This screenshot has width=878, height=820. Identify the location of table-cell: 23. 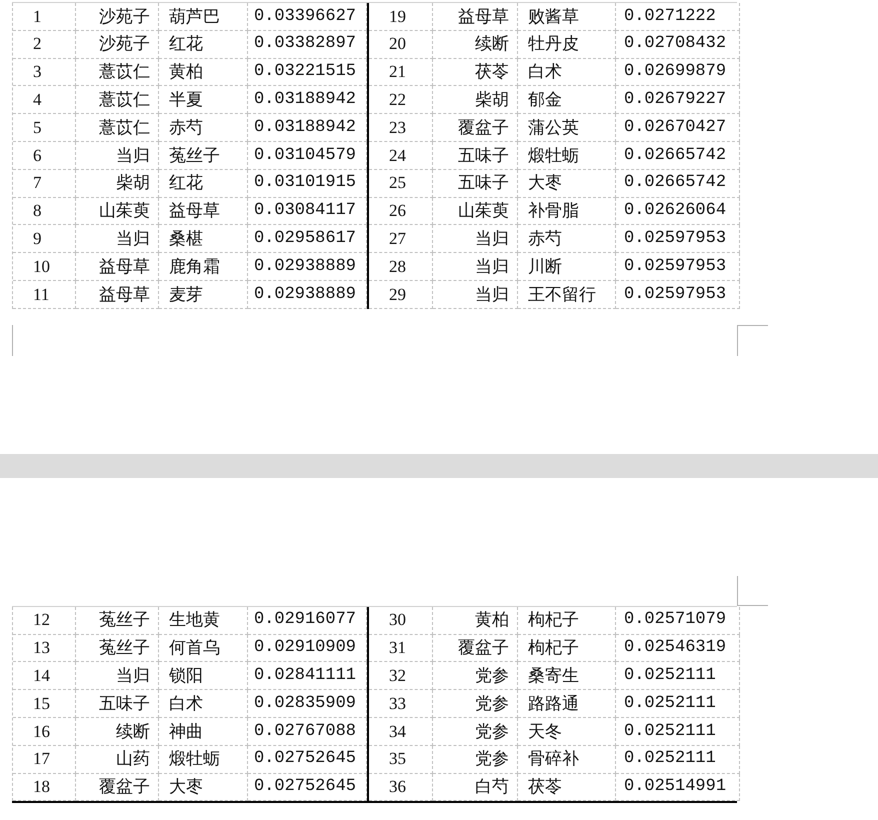
(401, 128).